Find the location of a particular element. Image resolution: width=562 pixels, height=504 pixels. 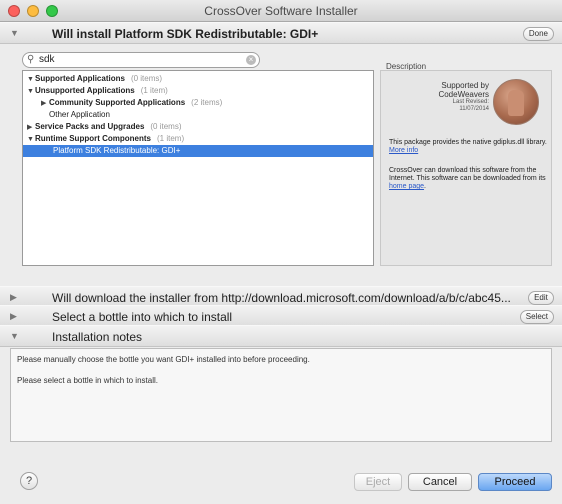

tree-item-supported-applications: ▼Supported Applications (0 items) is located at coordinates (198, 79).